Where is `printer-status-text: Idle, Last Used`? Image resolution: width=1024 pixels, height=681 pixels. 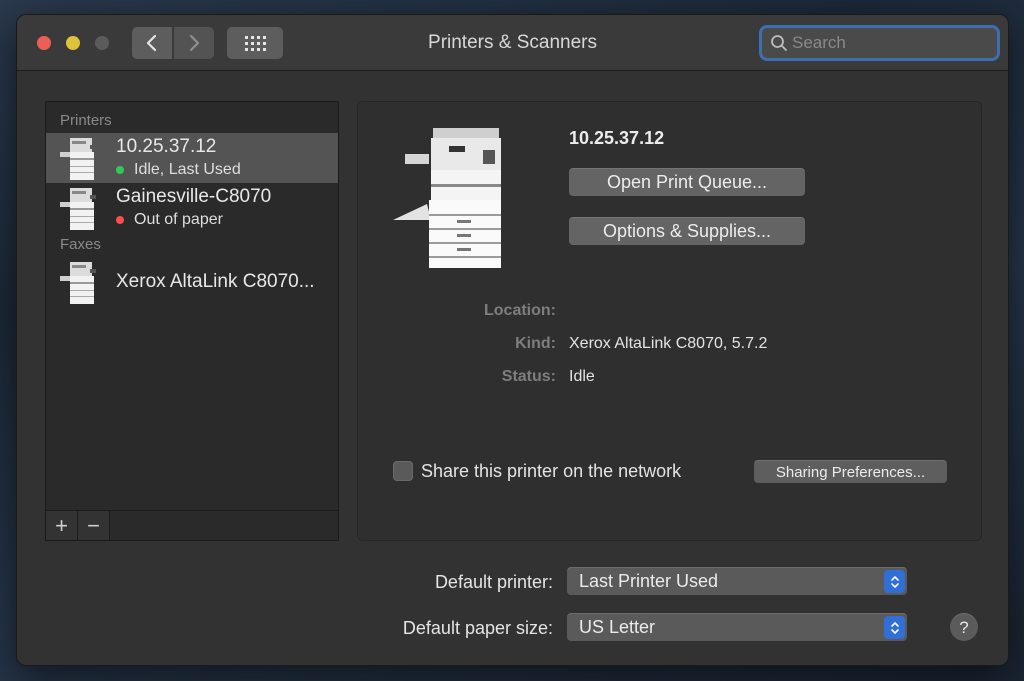
printer-status-text: Idle, Last Used is located at coordinates (187, 169).